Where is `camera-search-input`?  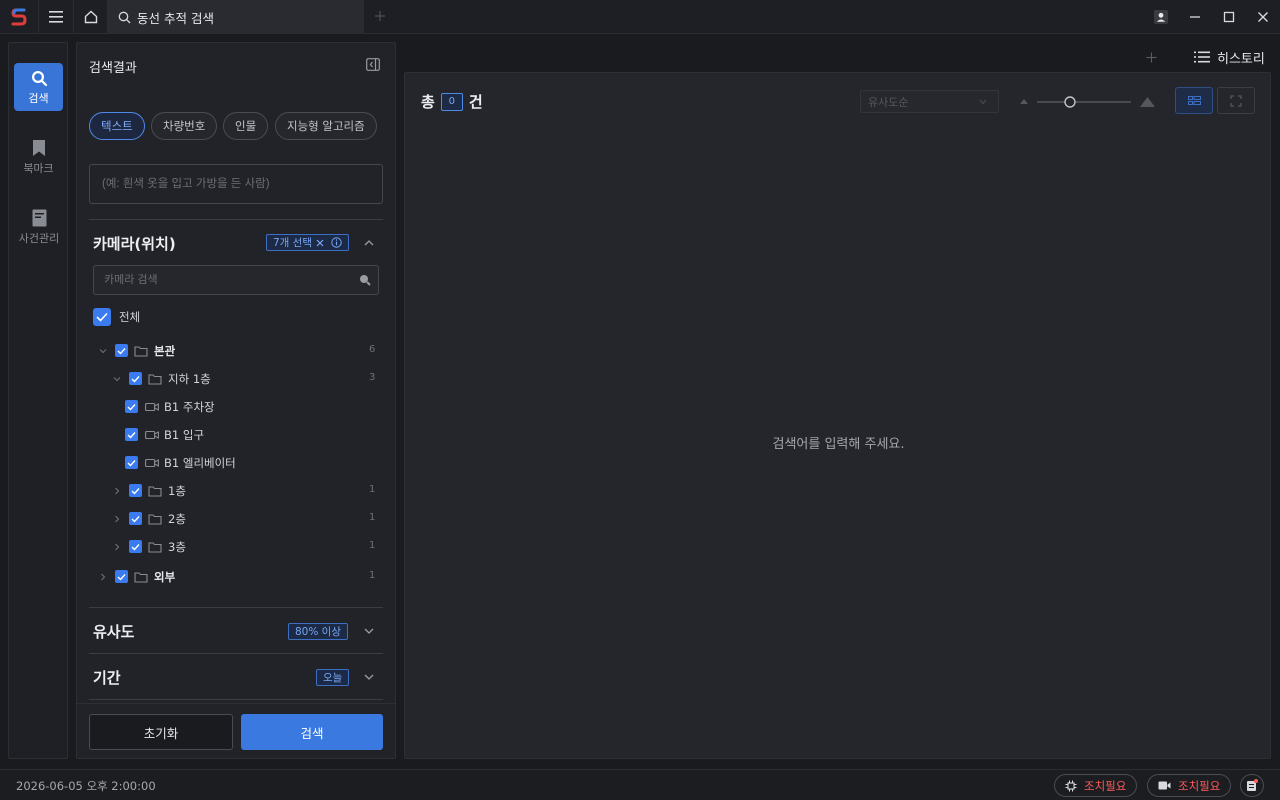
camera-search-input is located at coordinates (236, 280).